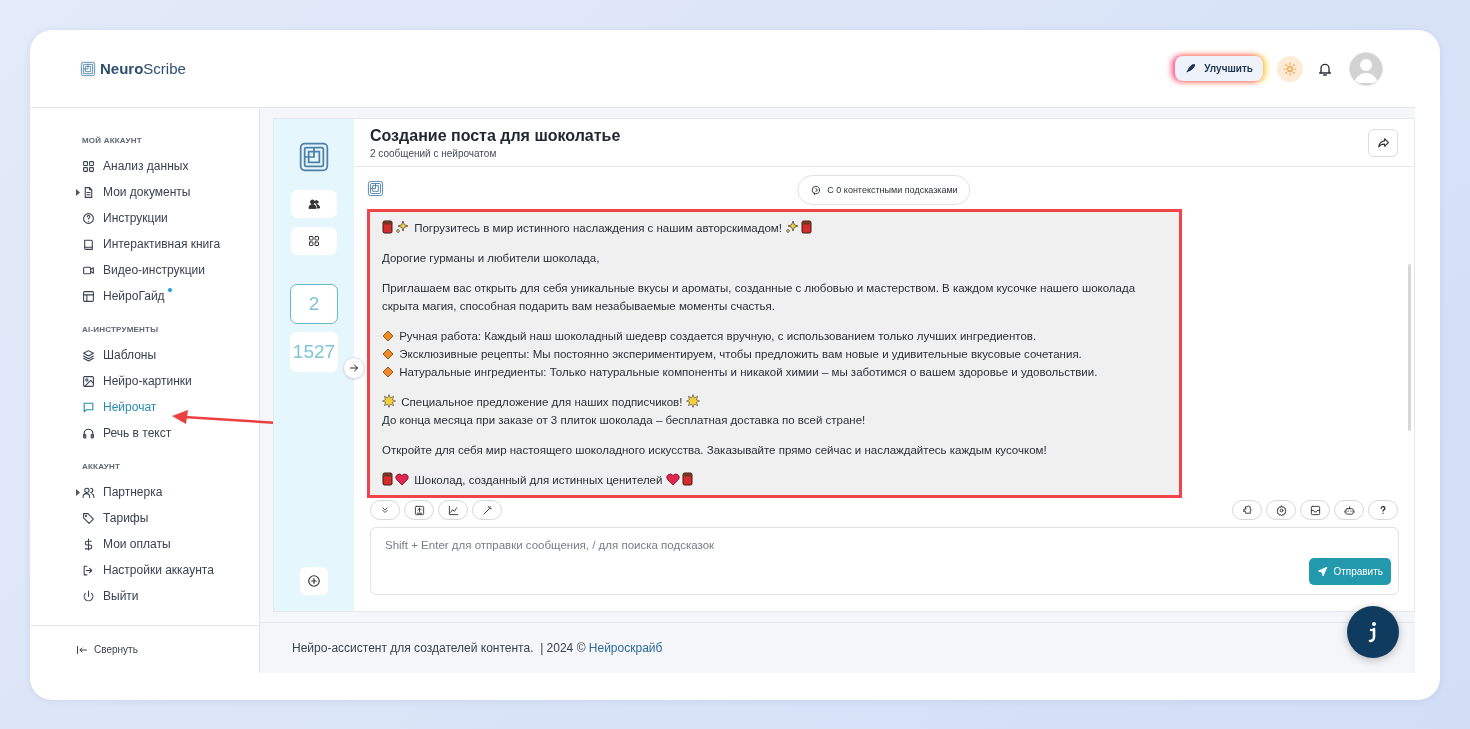 This screenshot has width=1470, height=729. Describe the element at coordinates (774, 372) in the screenshot. I see `message-line: Натуральные ингредиенты: Только натуральные компоненты и никакой химии – мы заботимся о вашем здоровье и удовольствии.` at that location.